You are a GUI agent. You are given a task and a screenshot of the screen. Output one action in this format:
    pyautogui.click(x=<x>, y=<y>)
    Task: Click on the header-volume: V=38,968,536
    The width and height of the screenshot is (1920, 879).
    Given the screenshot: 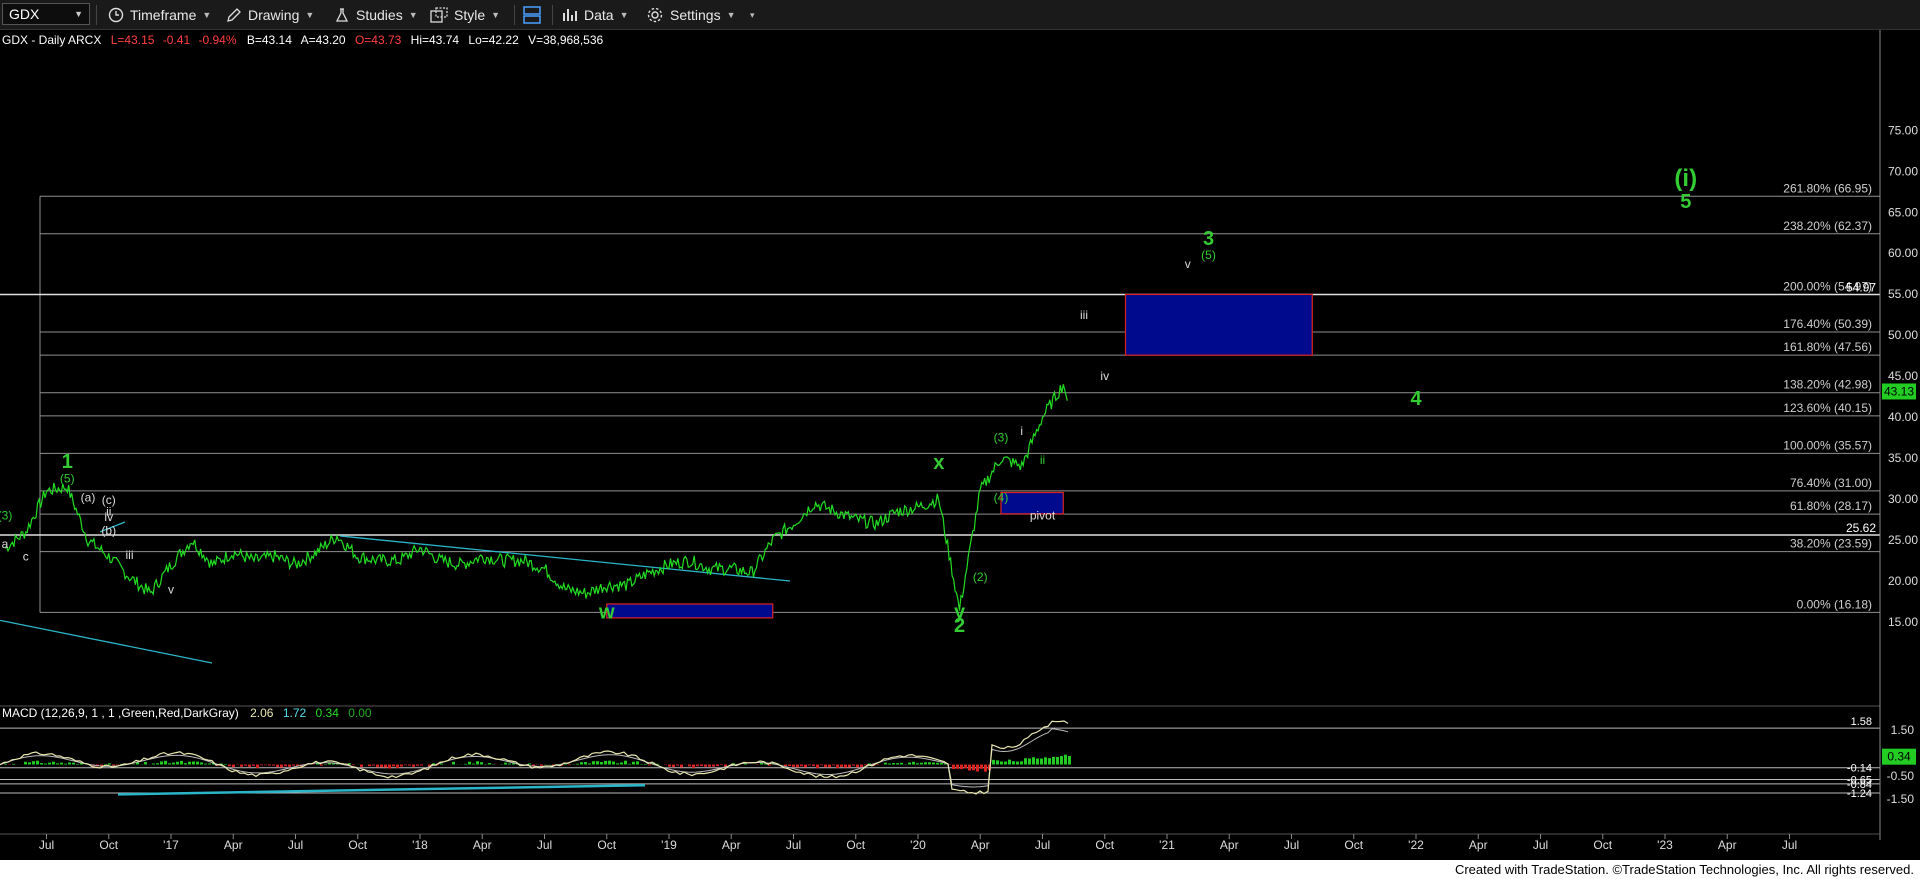 What is the action you would take?
    pyautogui.click(x=565, y=40)
    